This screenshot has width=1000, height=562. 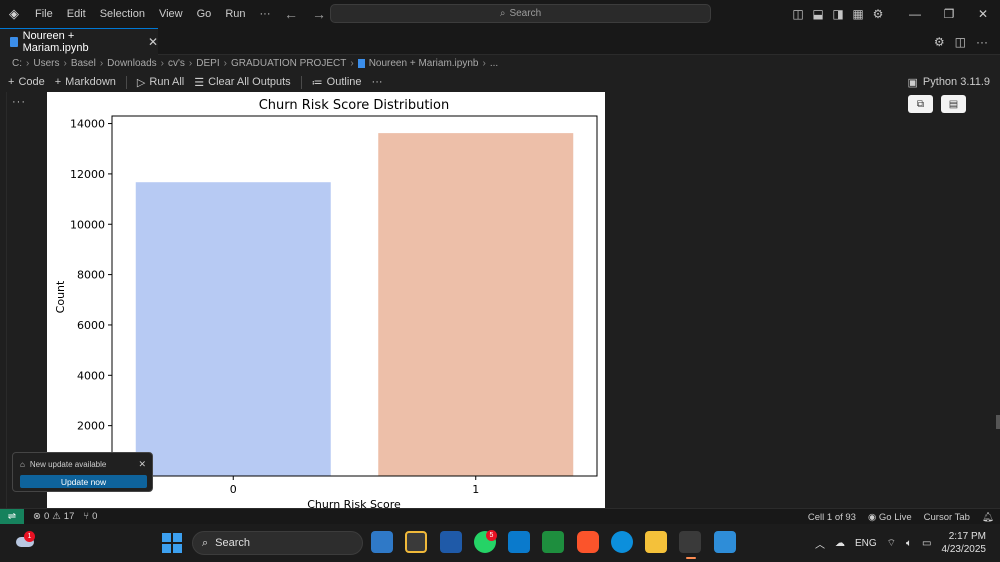 I want to click on weather-badge: 1, so click(x=29, y=536).